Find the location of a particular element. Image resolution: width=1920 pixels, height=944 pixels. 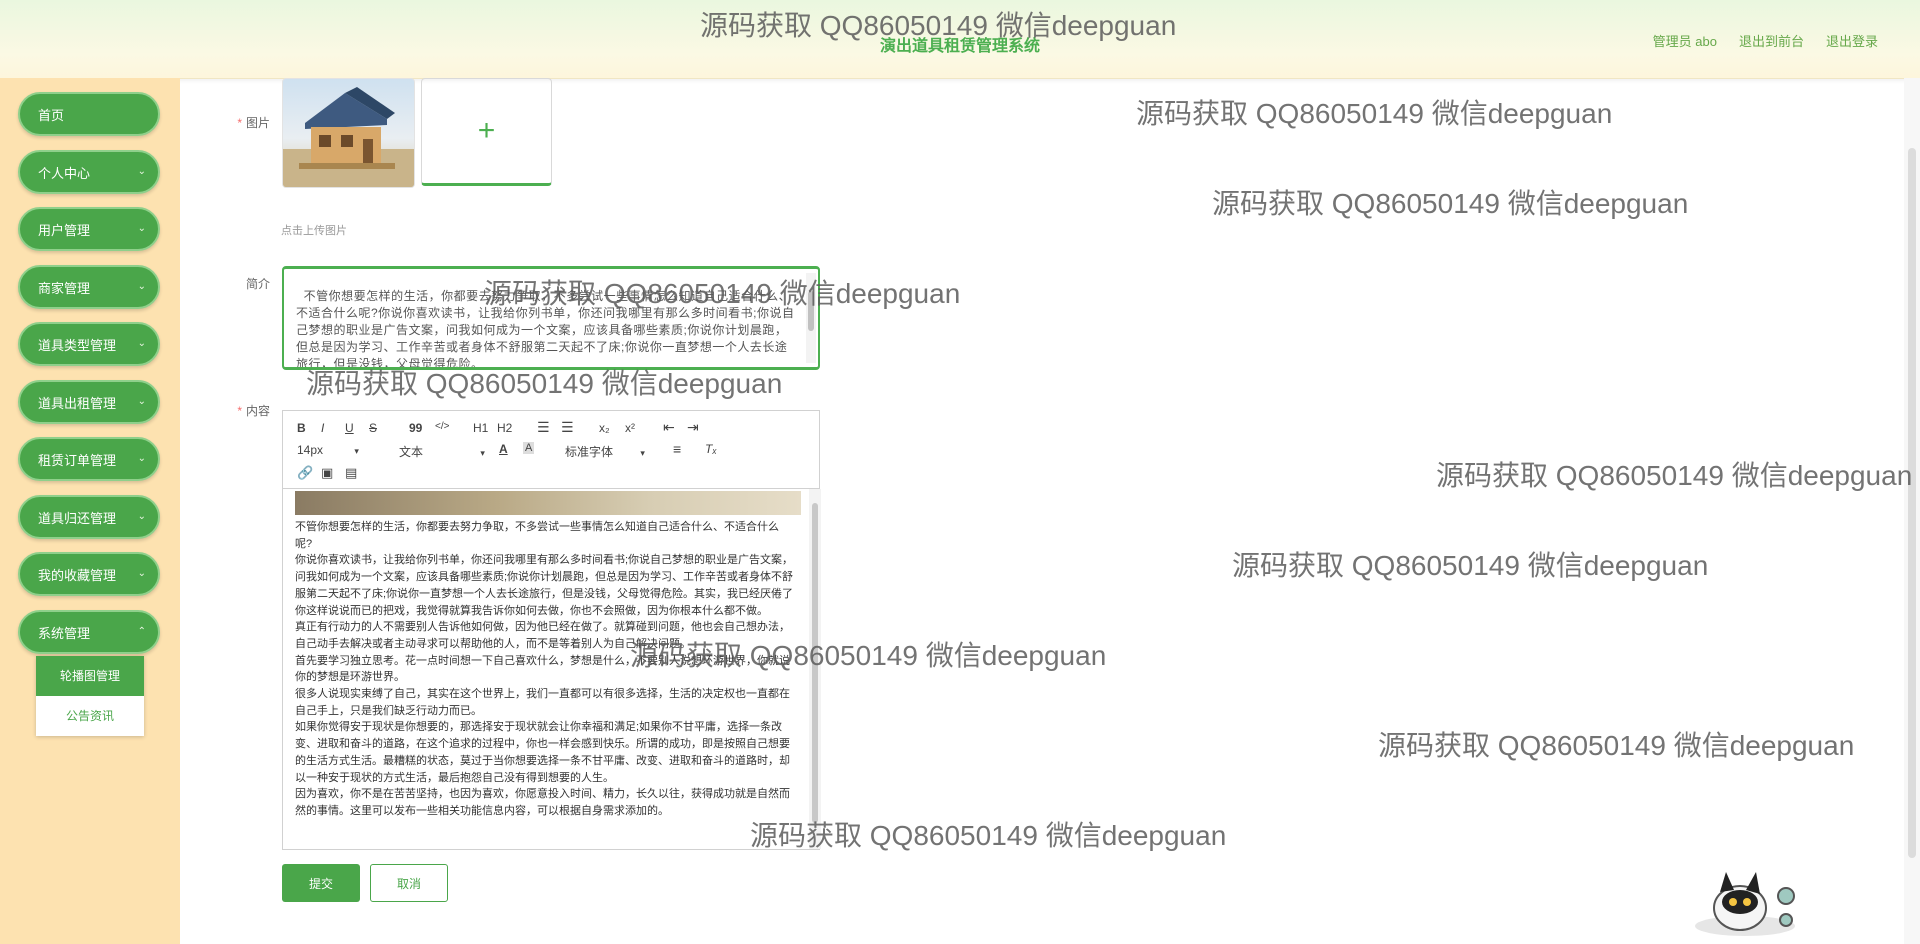

mascot-cat-image is located at coordinates (1745, 904).